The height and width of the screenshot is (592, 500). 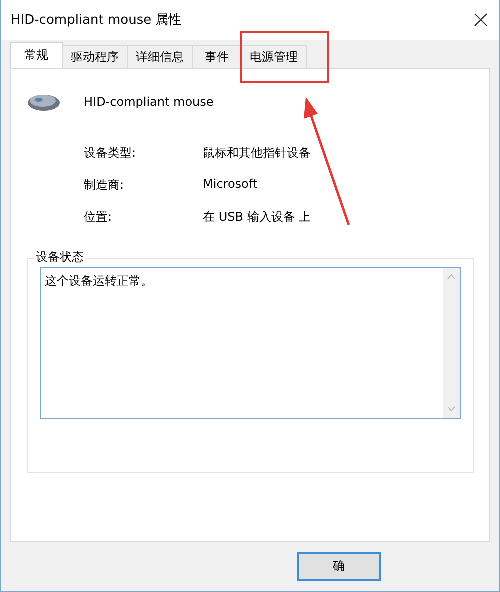 I want to click on ok-button: 确, so click(x=339, y=566).